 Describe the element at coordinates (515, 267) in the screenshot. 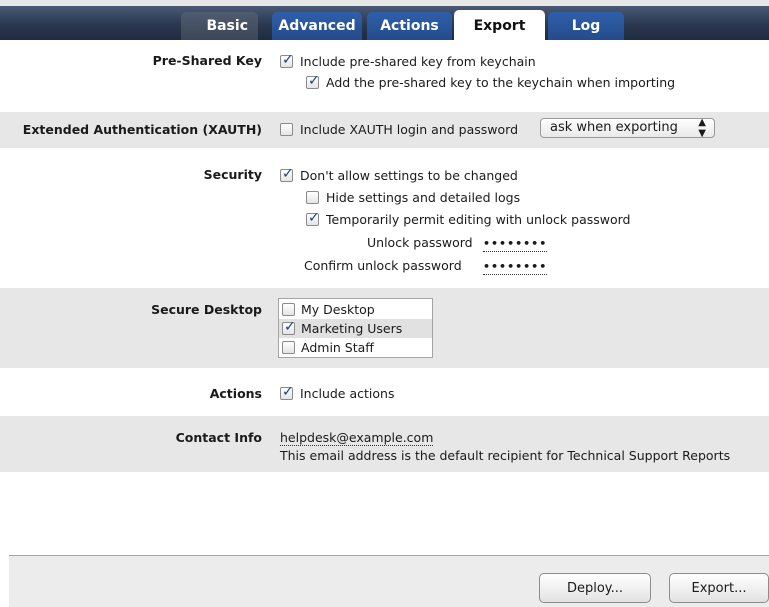

I see `confirm-password-field: ••••••••` at that location.